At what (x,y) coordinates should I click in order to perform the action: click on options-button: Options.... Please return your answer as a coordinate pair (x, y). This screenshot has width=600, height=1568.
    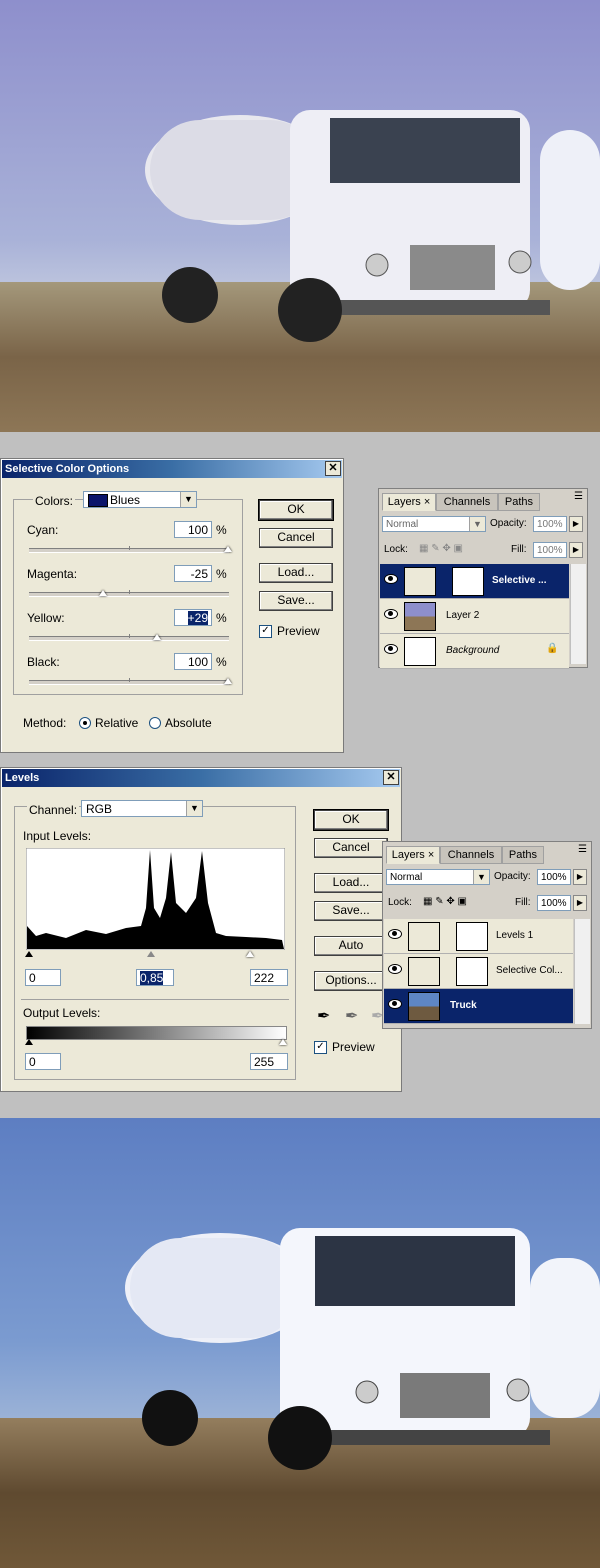
    Looking at the image, I should click on (351, 981).